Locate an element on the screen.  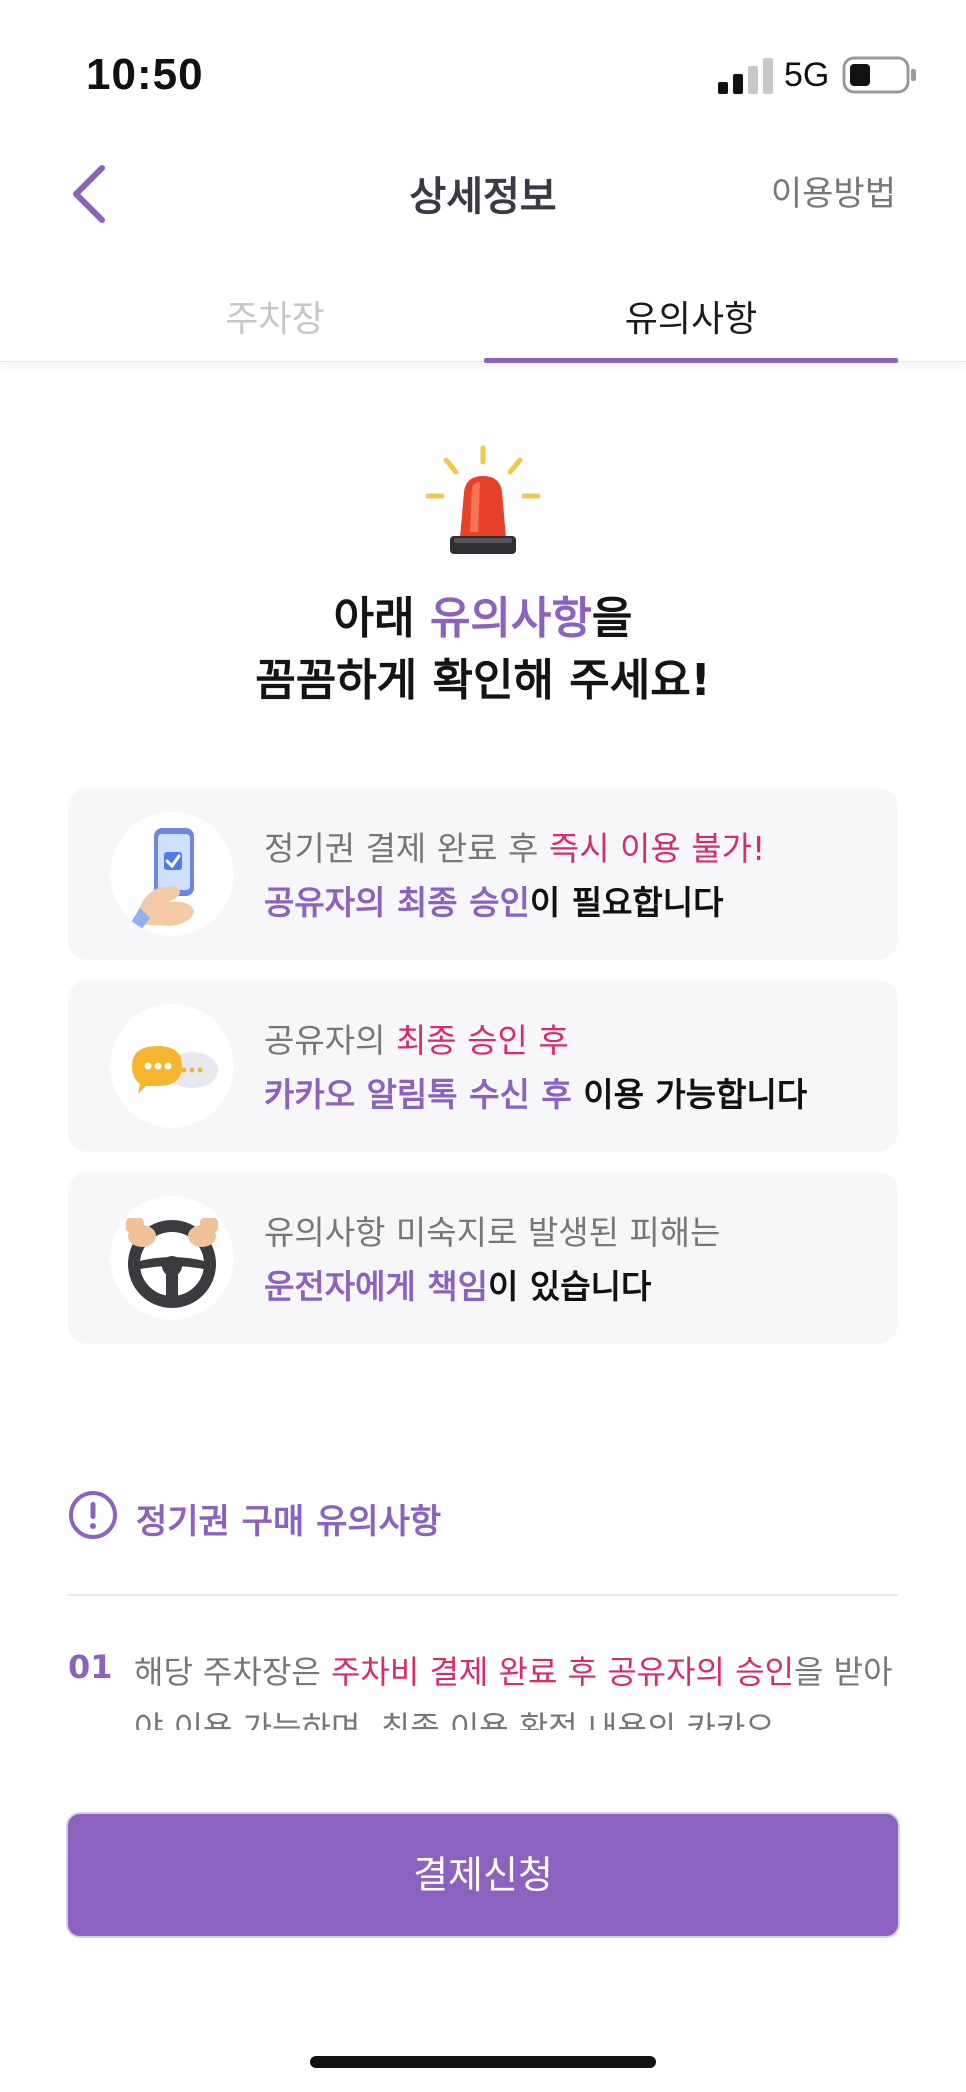
card1-line2: 이 필요합니다 is located at coordinates (626, 902).